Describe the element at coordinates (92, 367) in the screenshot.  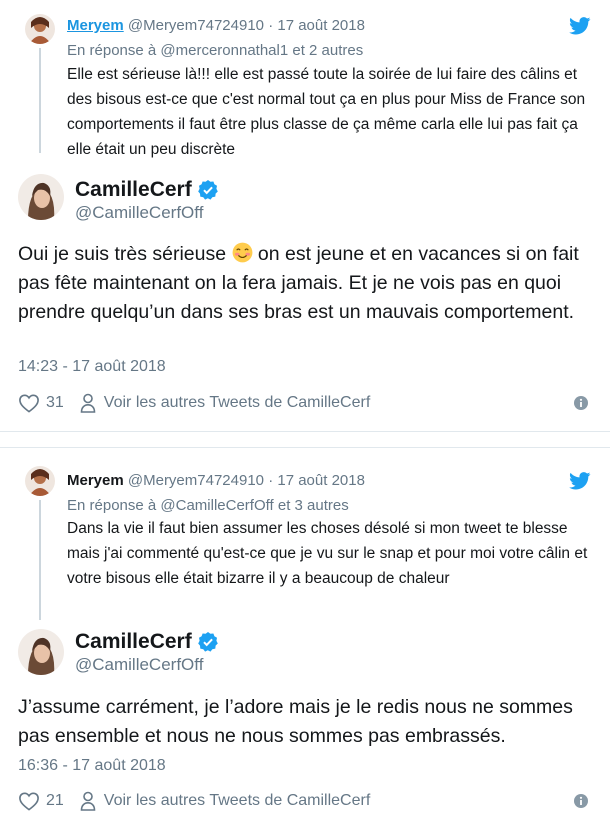
I see `tweet-timestamp: 14:23 - 17 août 2018` at that location.